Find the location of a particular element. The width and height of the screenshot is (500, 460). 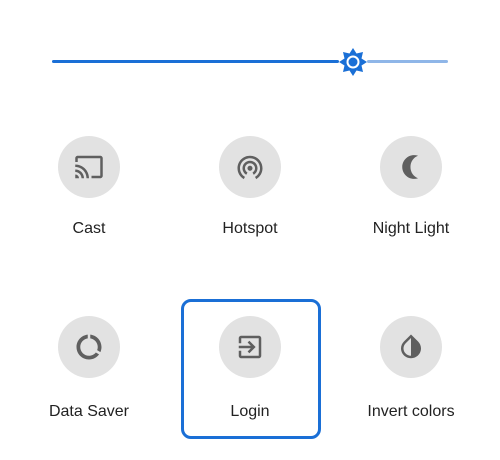

tile-invert-colors-button is located at coordinates (411, 347).